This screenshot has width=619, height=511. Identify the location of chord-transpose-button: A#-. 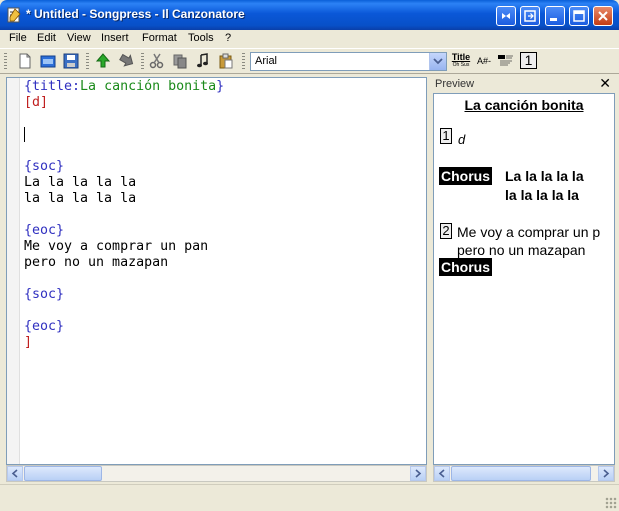
(484, 61).